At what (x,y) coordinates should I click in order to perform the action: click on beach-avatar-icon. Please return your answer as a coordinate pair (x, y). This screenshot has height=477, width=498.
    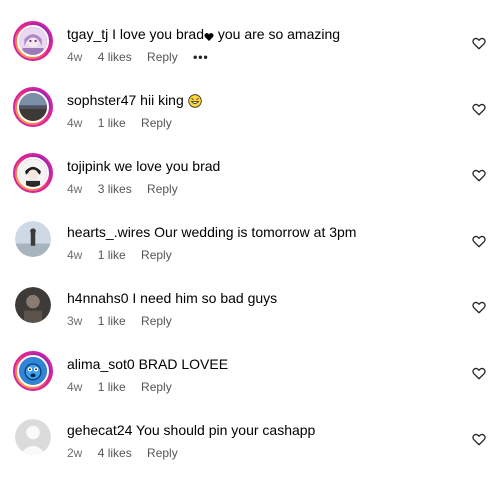
    Looking at the image, I should click on (33, 239).